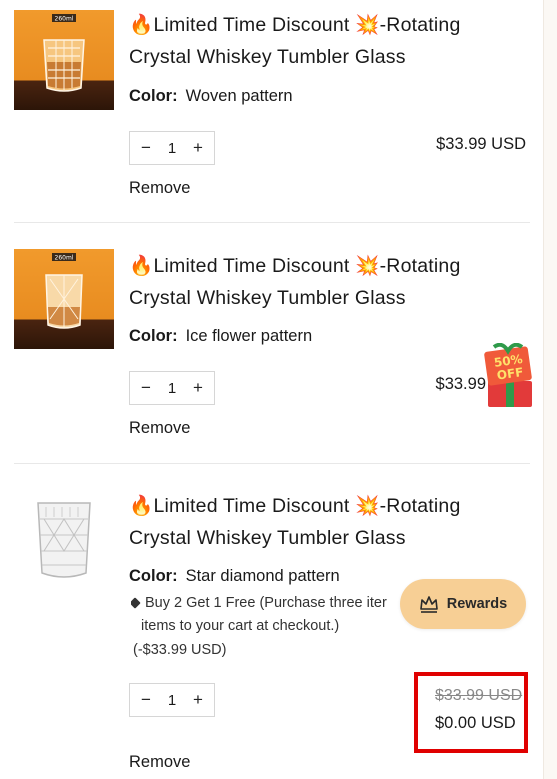 This screenshot has width=557, height=779. Describe the element at coordinates (481, 144) in the screenshot. I see `item-price: $33.99 USD` at that location.